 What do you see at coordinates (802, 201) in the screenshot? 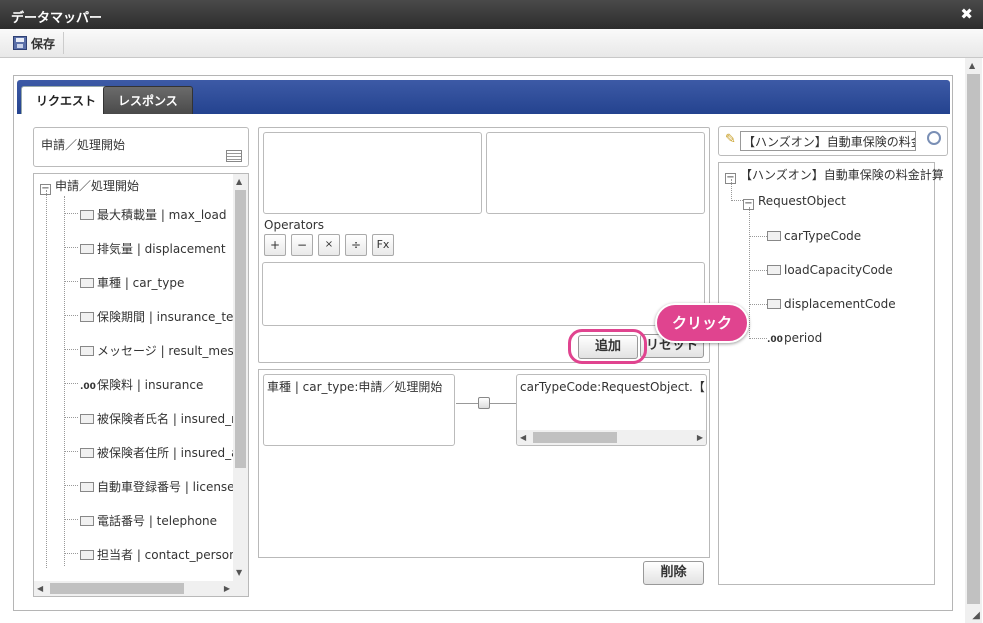
I see `target-object-label: RequestObject` at bounding box center [802, 201].